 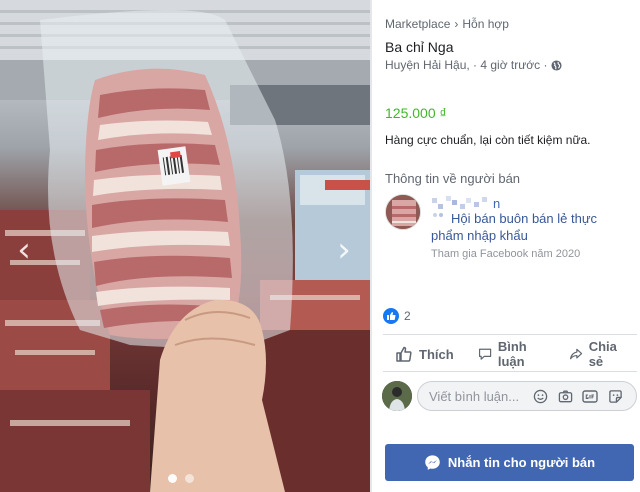 I want to click on seller-avatar-image, so click(x=403, y=212).